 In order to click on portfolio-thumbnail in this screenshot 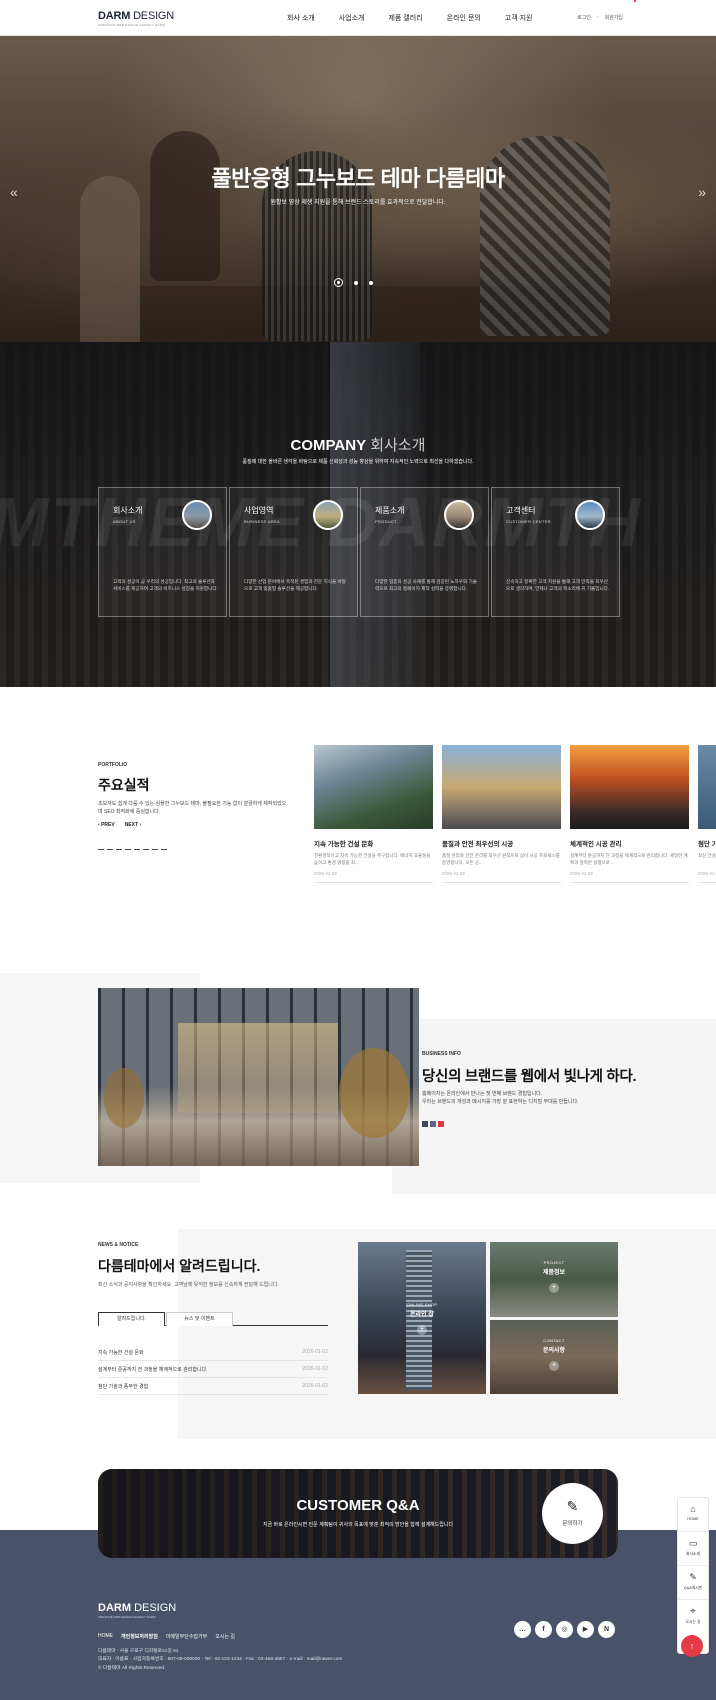, I will do `click(707, 787)`.